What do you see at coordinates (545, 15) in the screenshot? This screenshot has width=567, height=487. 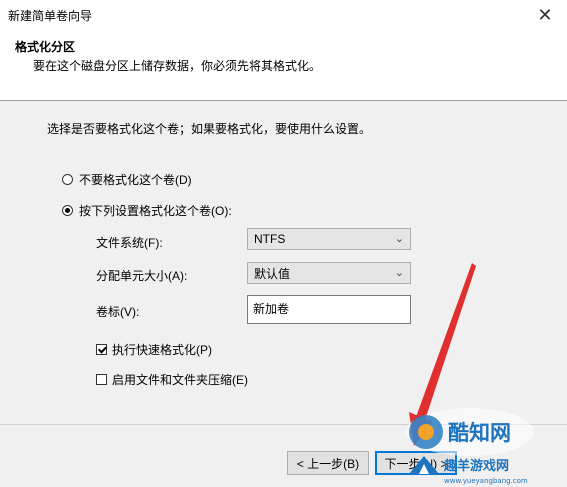 I see `close-icon: ✕` at bounding box center [545, 15].